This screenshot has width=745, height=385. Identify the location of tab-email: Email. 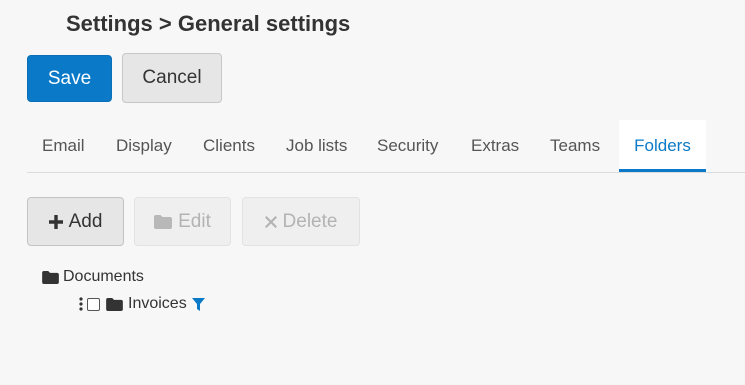
(63, 146).